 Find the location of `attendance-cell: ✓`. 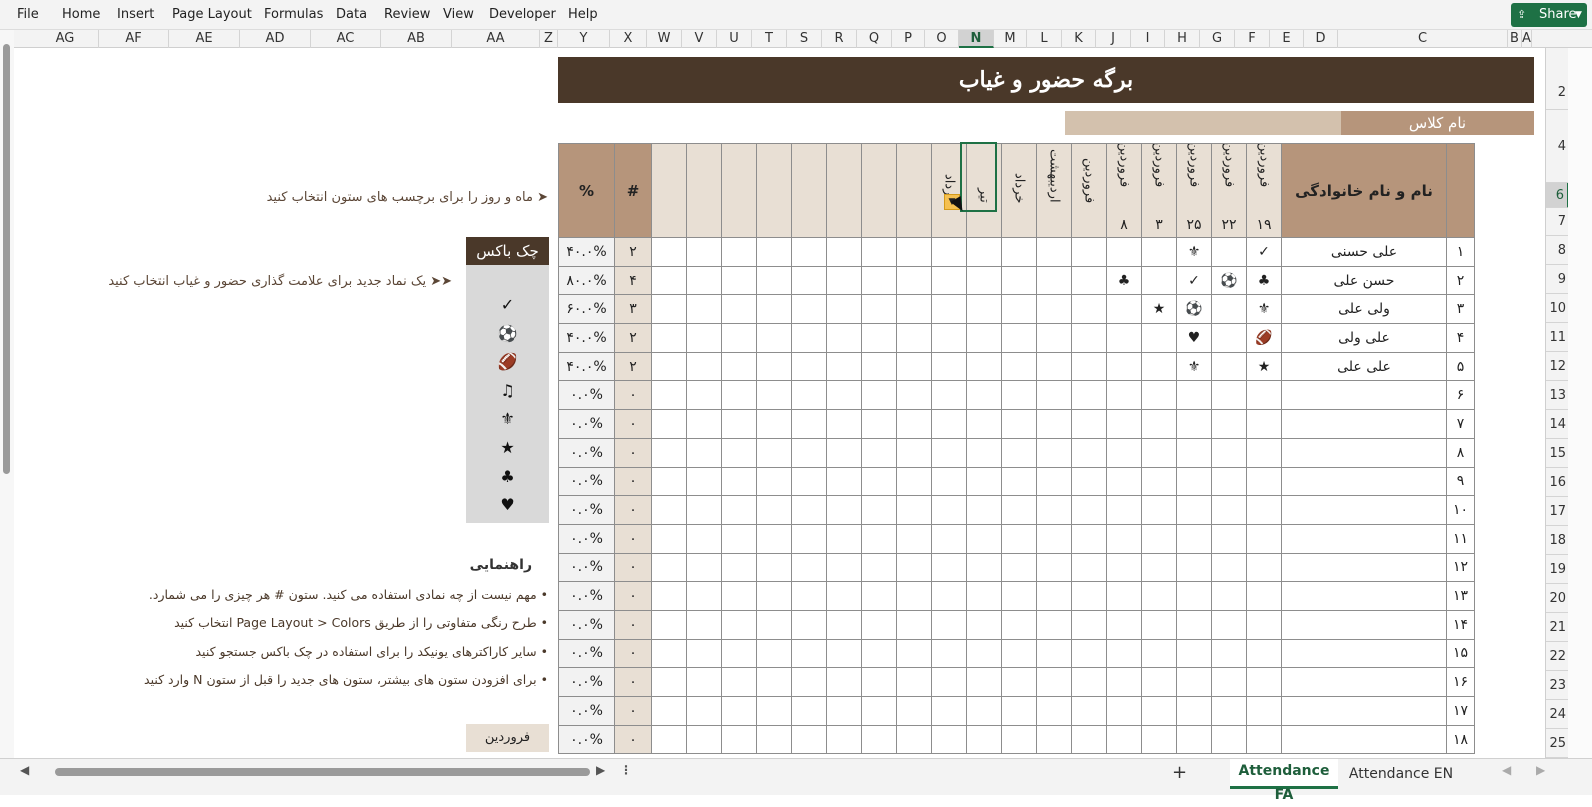

attendance-cell: ✓ is located at coordinates (1194, 280).